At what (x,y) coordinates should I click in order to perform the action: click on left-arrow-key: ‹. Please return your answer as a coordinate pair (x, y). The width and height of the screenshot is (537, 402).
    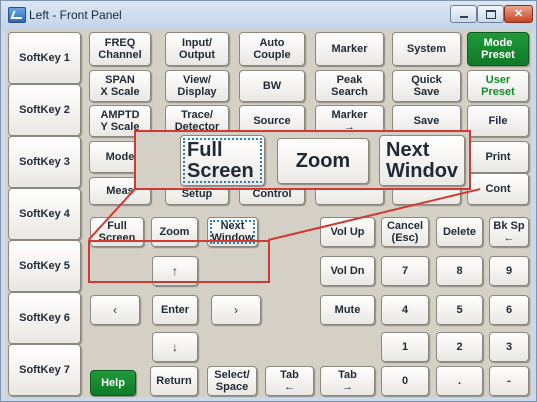
    Looking at the image, I should click on (115, 310).